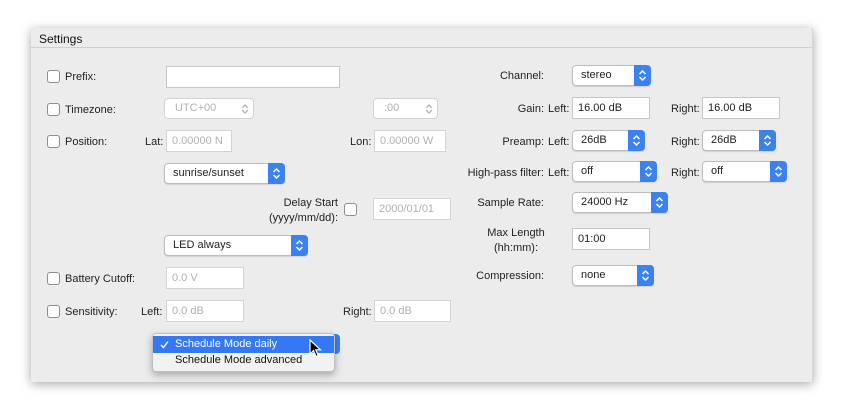 The width and height of the screenshot is (843, 412). Describe the element at coordinates (53, 76) in the screenshot. I see `prefix-checkbox` at that location.